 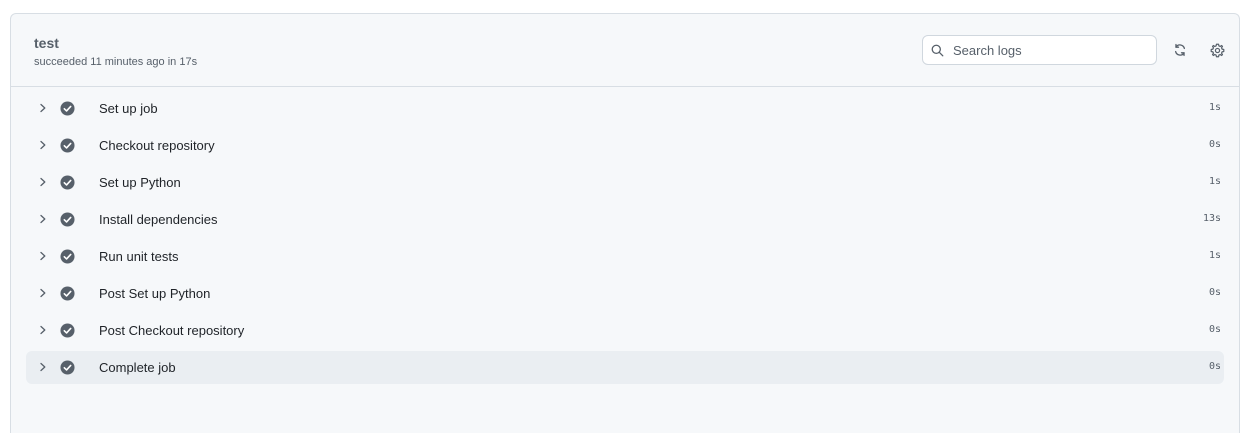 I want to click on refresh-icon, so click(x=1180, y=50).